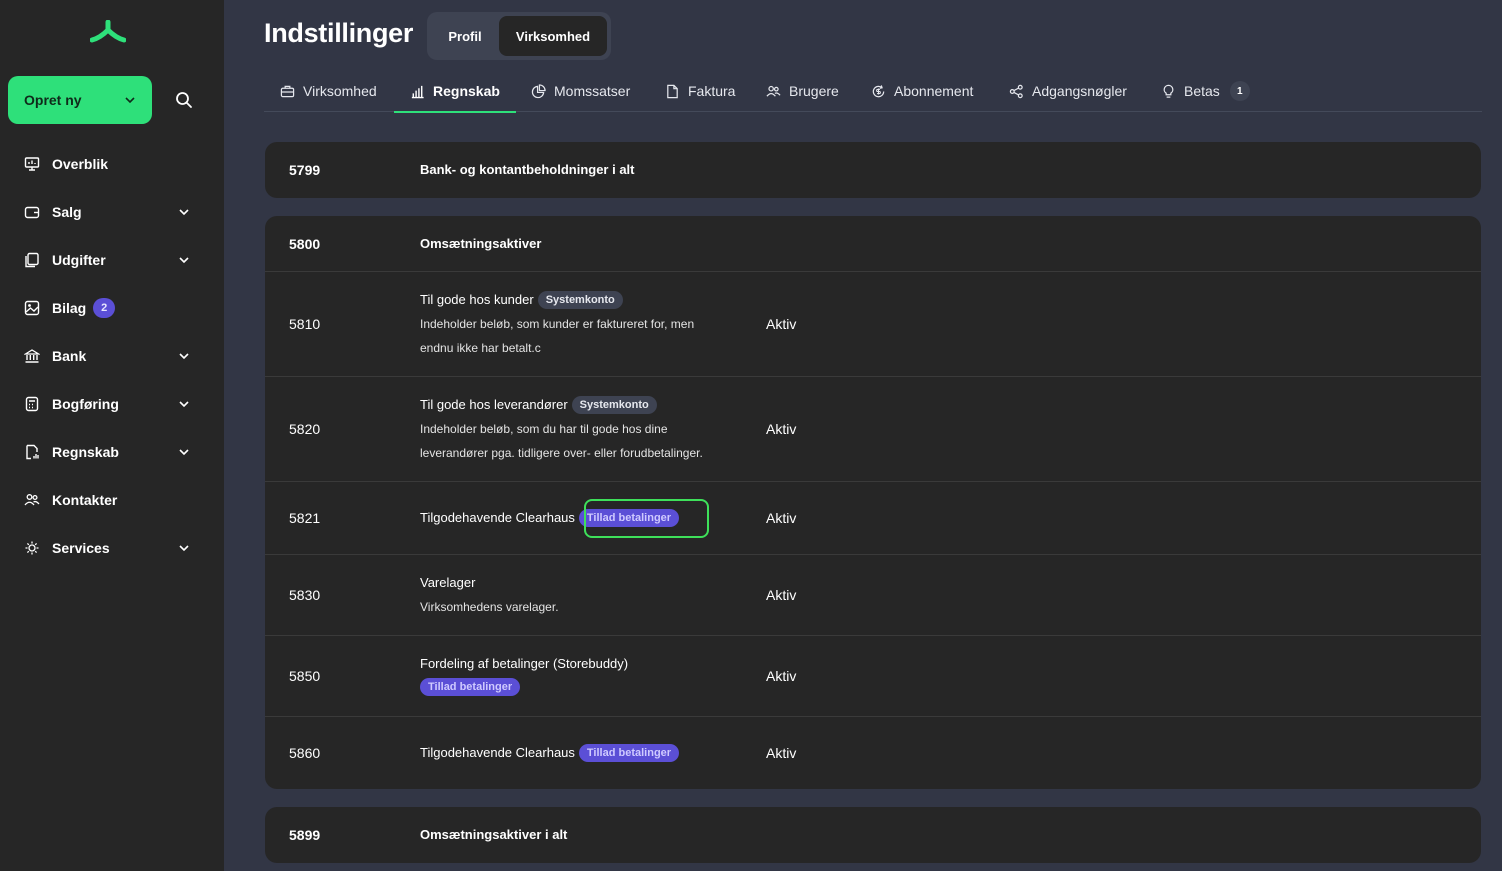  What do you see at coordinates (580, 300) in the screenshot?
I see `account-title-line: Til gode hos kunder Systemkonto` at bounding box center [580, 300].